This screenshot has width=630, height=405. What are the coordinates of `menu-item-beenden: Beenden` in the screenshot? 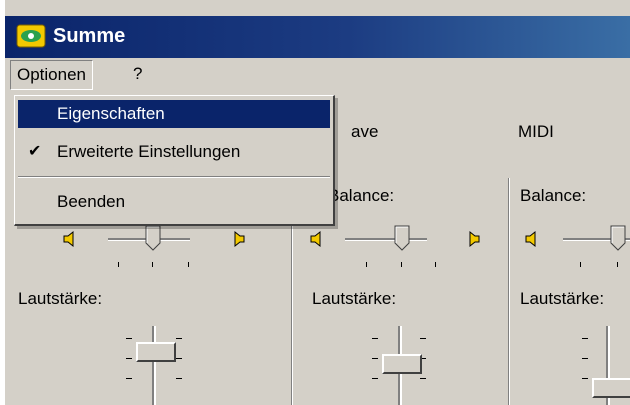 It's located at (174, 202).